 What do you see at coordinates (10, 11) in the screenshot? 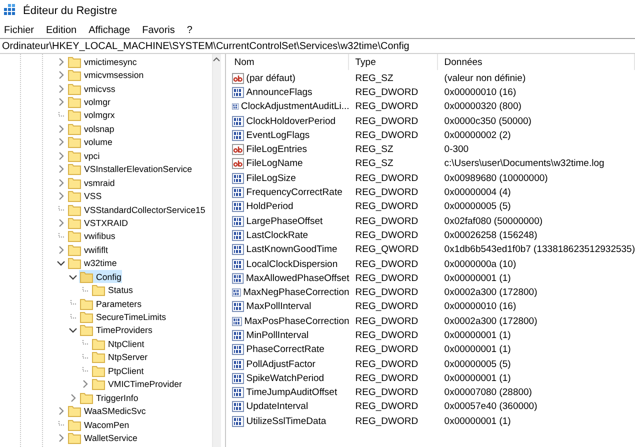
I see `registry-app-icon` at bounding box center [10, 11].